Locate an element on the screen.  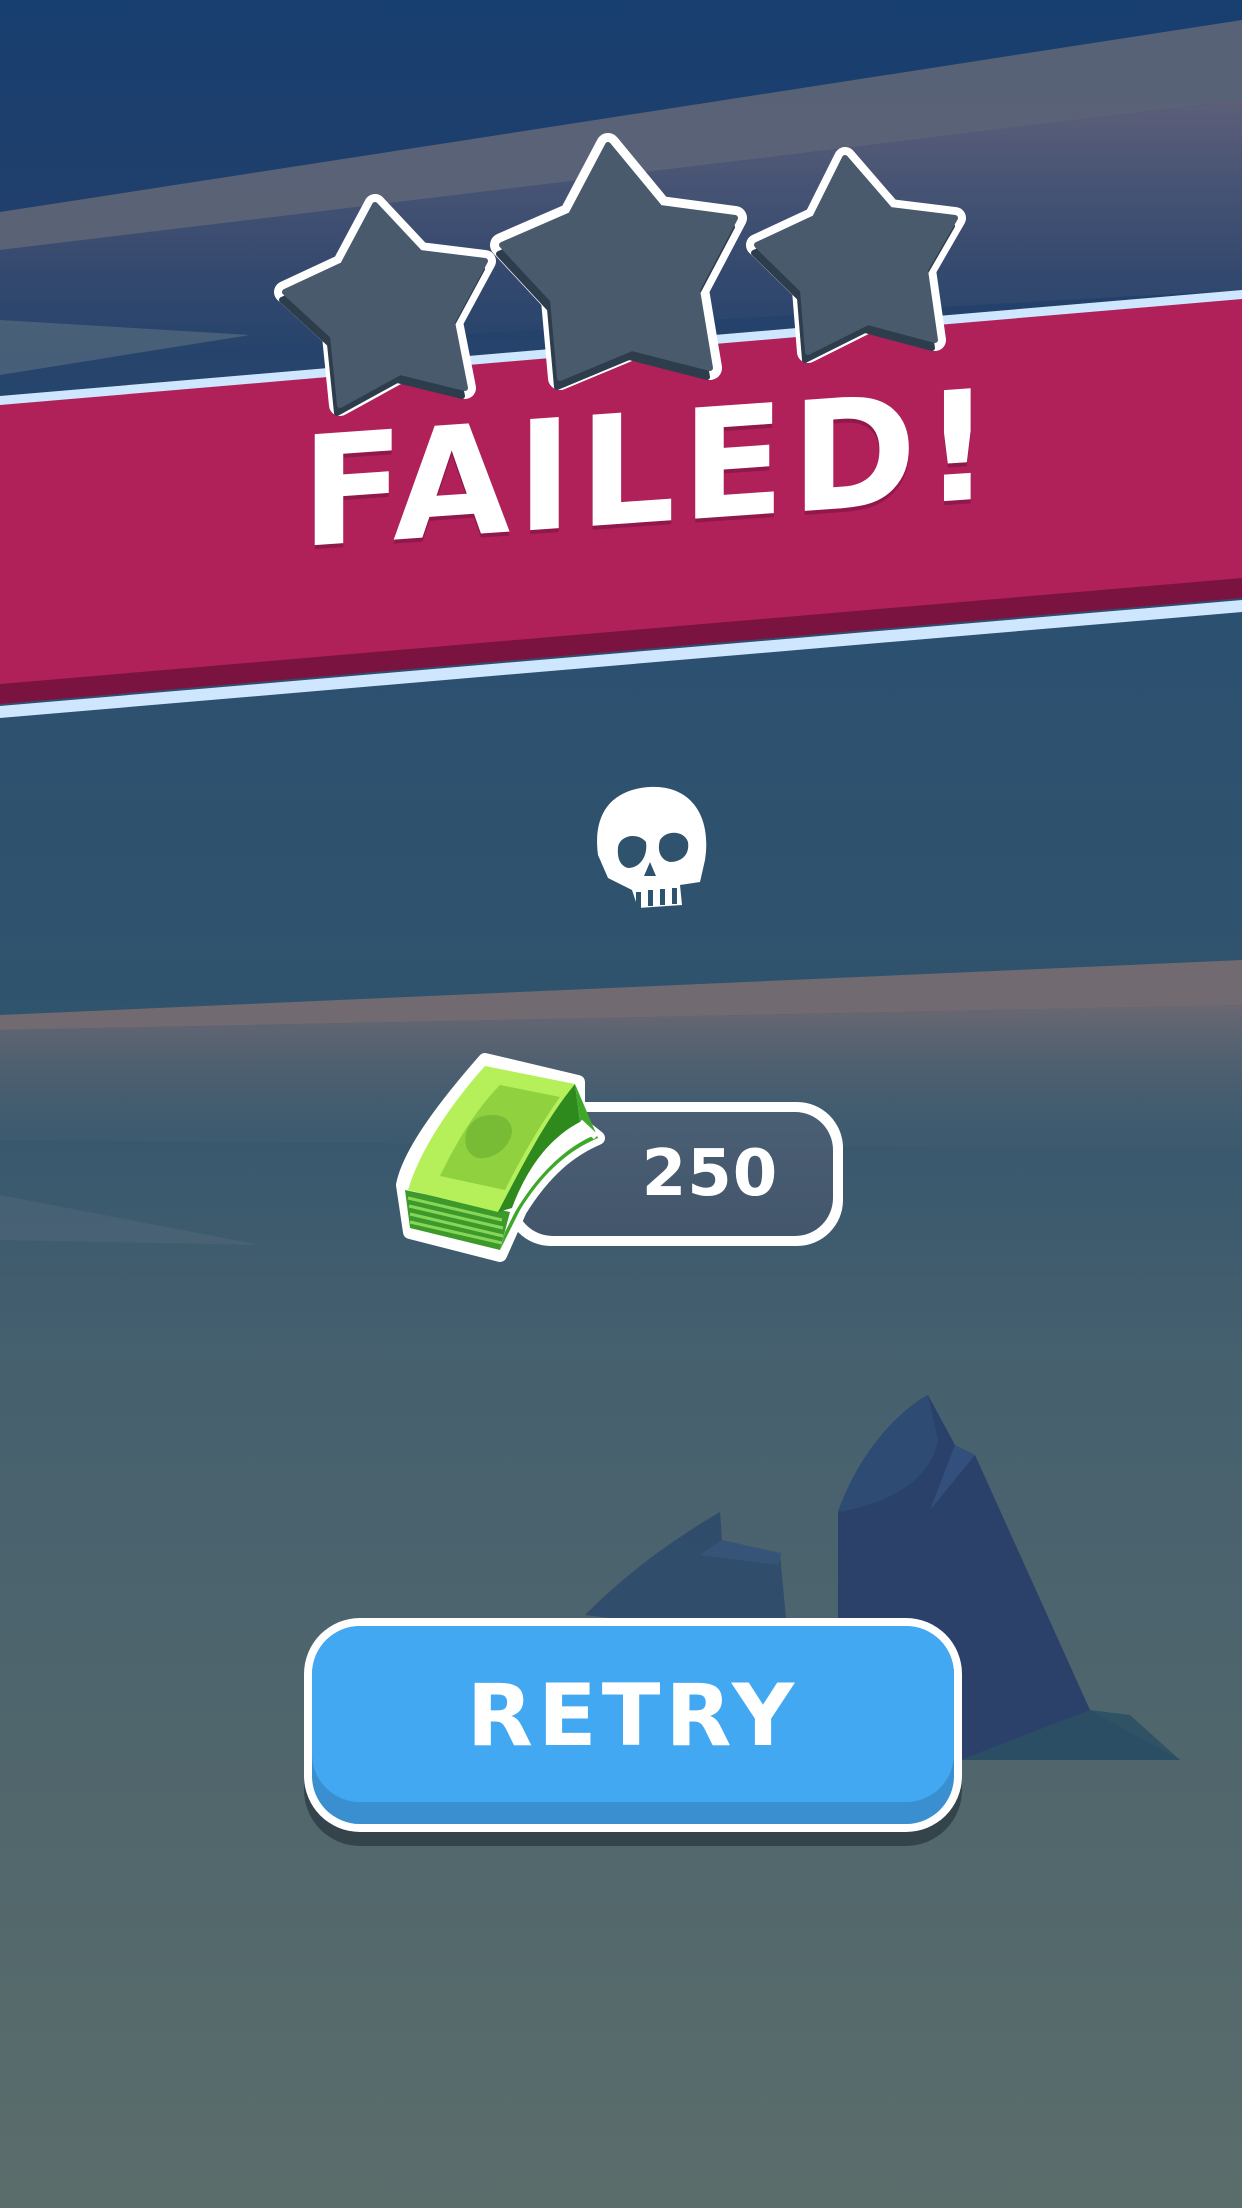
retry-button-face: RETRY is located at coordinates (633, 1714).